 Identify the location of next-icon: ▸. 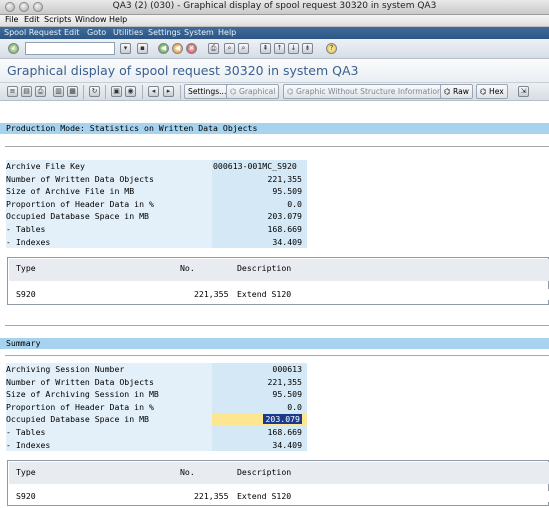
(168, 91).